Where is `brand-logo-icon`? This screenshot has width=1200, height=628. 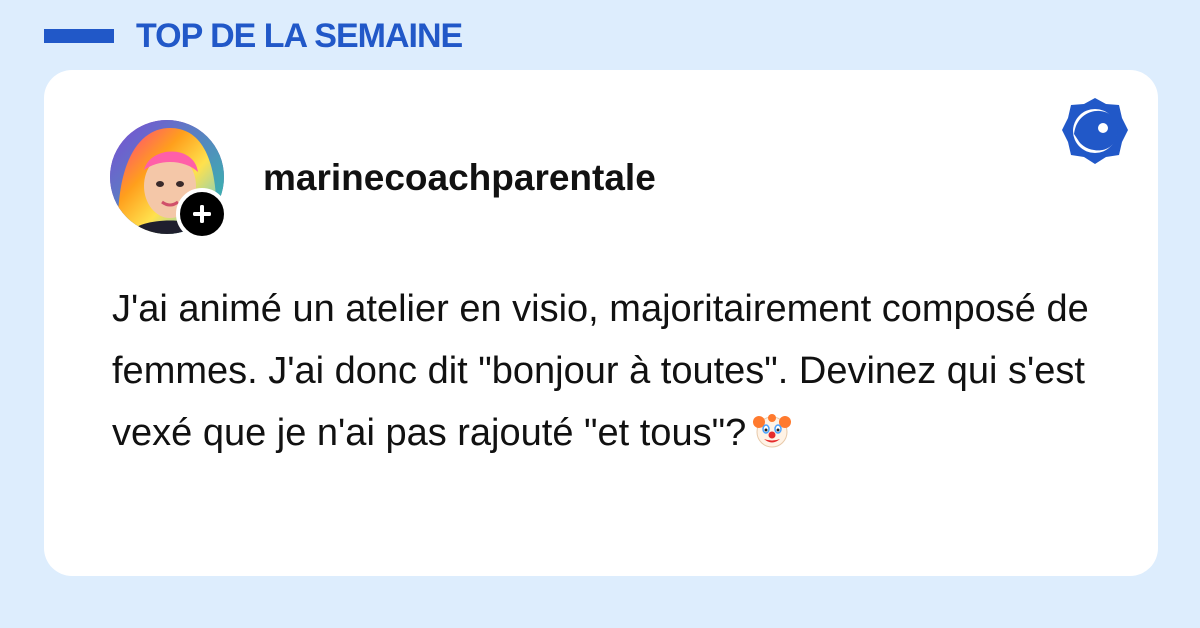
brand-logo-icon is located at coordinates (1095, 131).